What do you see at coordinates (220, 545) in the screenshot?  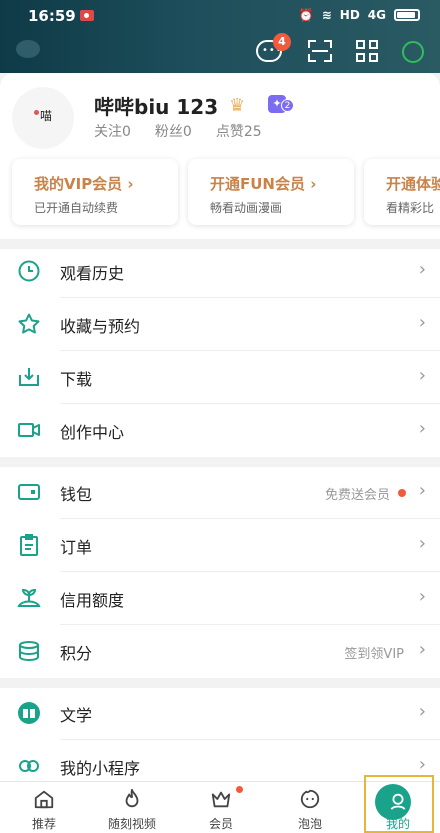 I see `row-orders: 订单 ›` at bounding box center [220, 545].